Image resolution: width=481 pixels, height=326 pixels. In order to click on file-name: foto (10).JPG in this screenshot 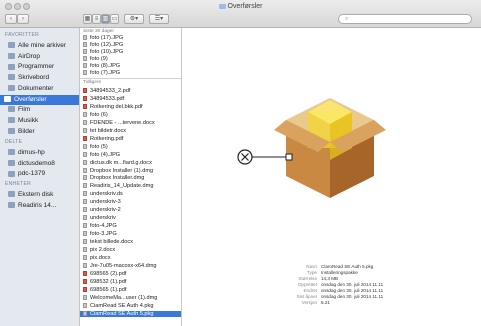, I will do `click(107, 52)`.